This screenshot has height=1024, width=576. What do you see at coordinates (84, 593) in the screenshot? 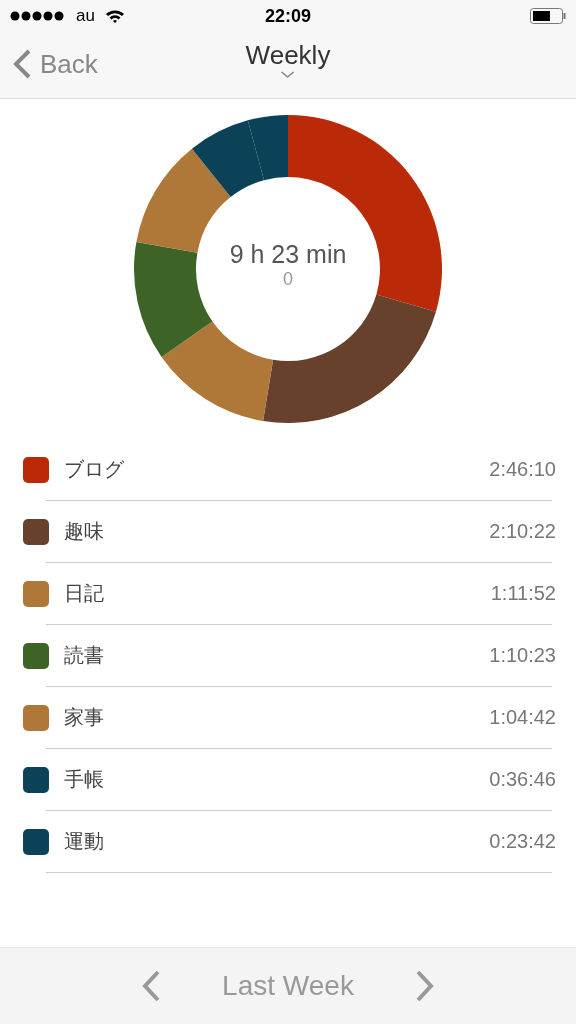
I see `category-name: 日記` at bounding box center [84, 593].